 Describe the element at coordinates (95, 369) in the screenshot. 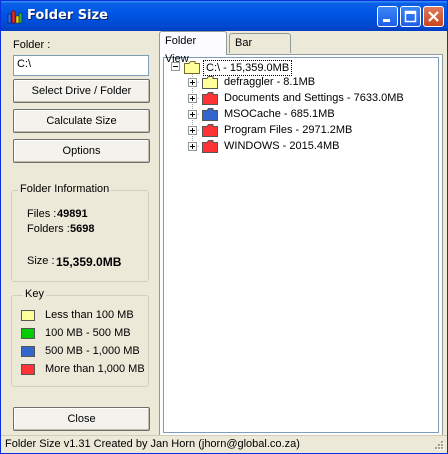

I see `key-label-huge: More than 1,000 MB` at that location.